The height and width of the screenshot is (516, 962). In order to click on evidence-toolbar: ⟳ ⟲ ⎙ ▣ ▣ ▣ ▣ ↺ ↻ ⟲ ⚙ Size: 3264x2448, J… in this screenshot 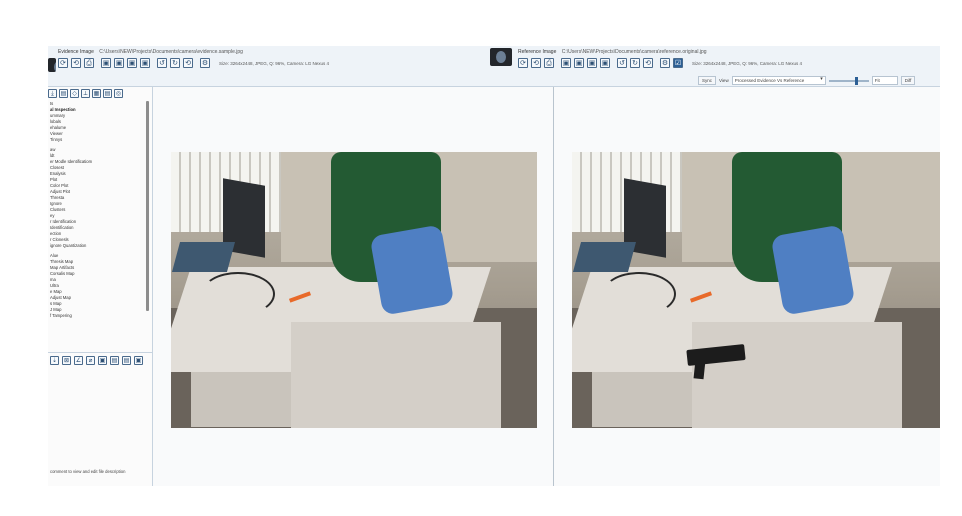, I will do `click(193, 63)`.